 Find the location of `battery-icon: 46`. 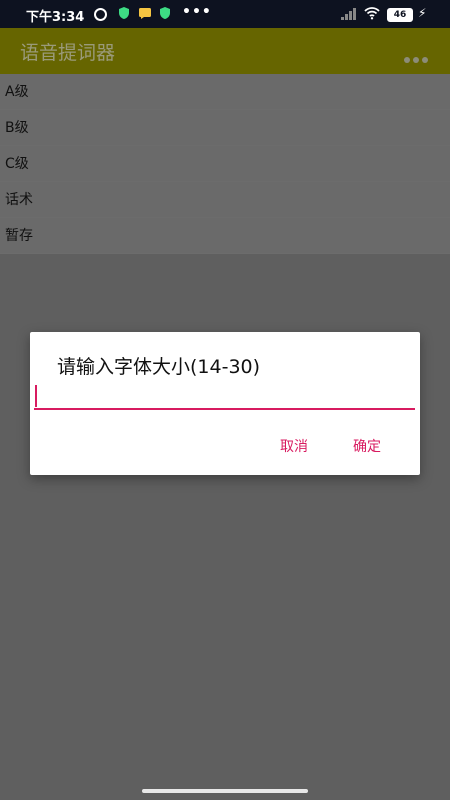

battery-icon: 46 is located at coordinates (400, 15).